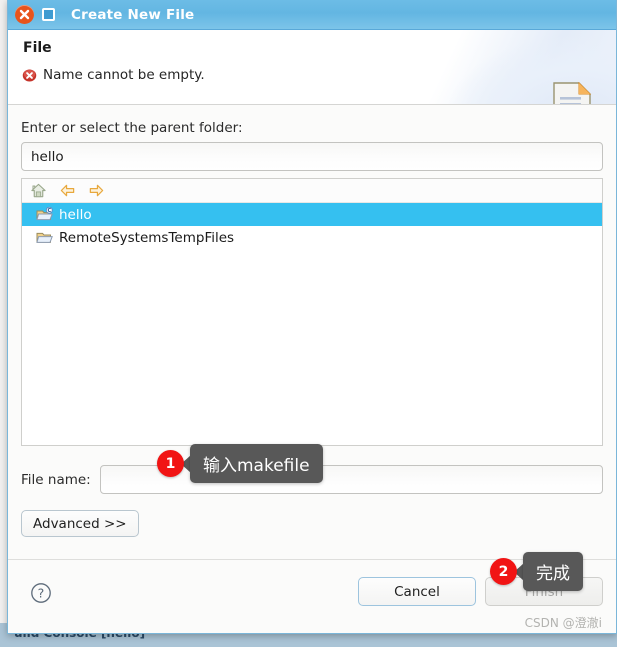 This screenshot has width=617, height=647. I want to click on home-icon, so click(38, 190).